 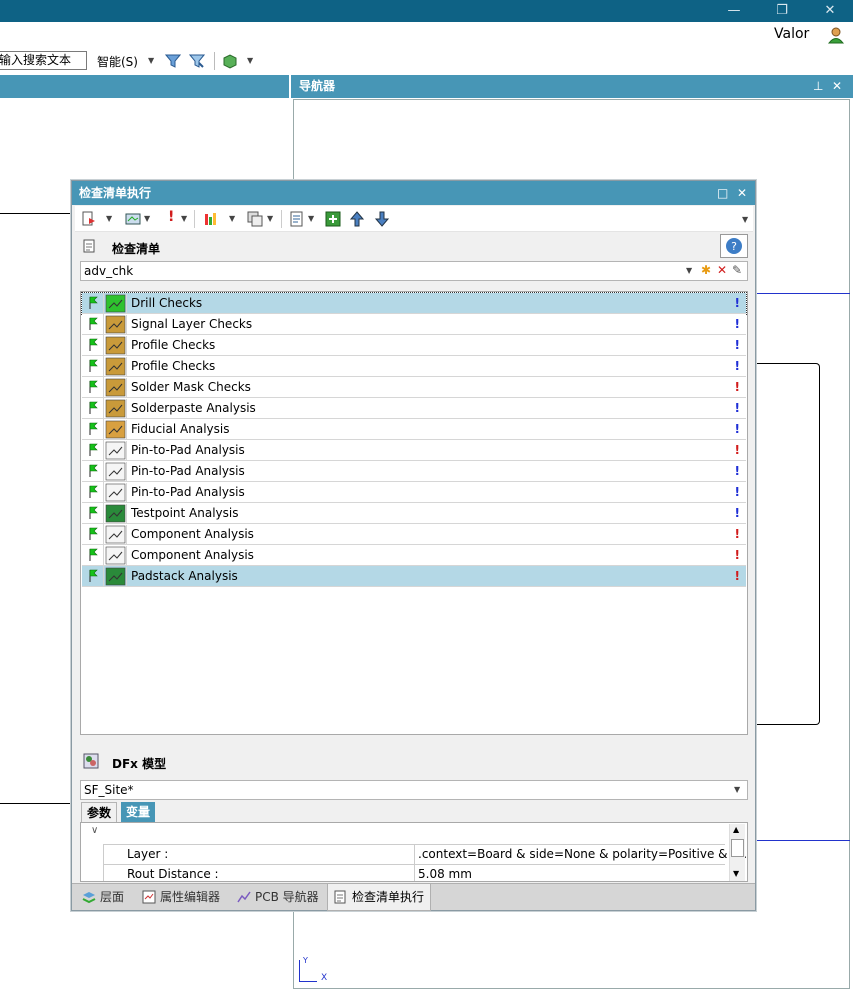 I want to click on tab-checklist-execution: 检查清单执行, so click(x=379, y=897).